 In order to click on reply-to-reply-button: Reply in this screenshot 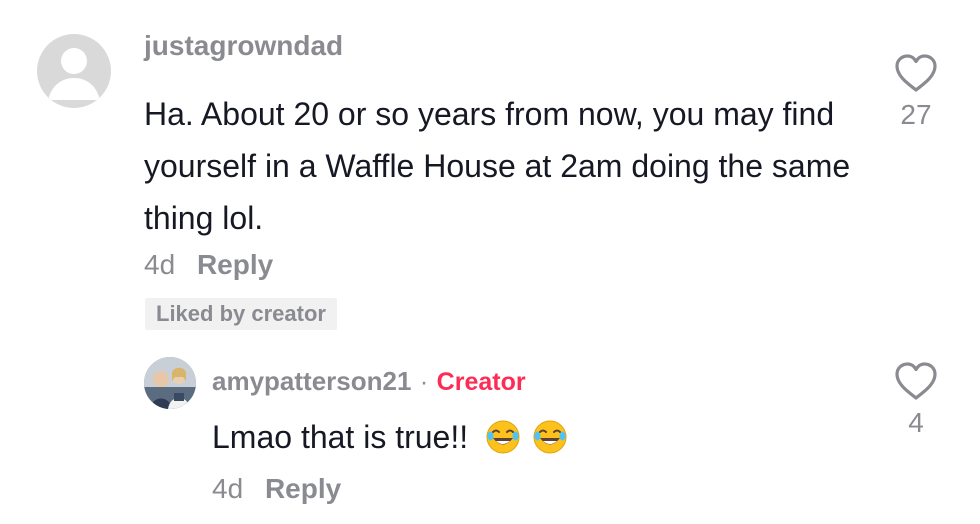, I will do `click(303, 488)`.